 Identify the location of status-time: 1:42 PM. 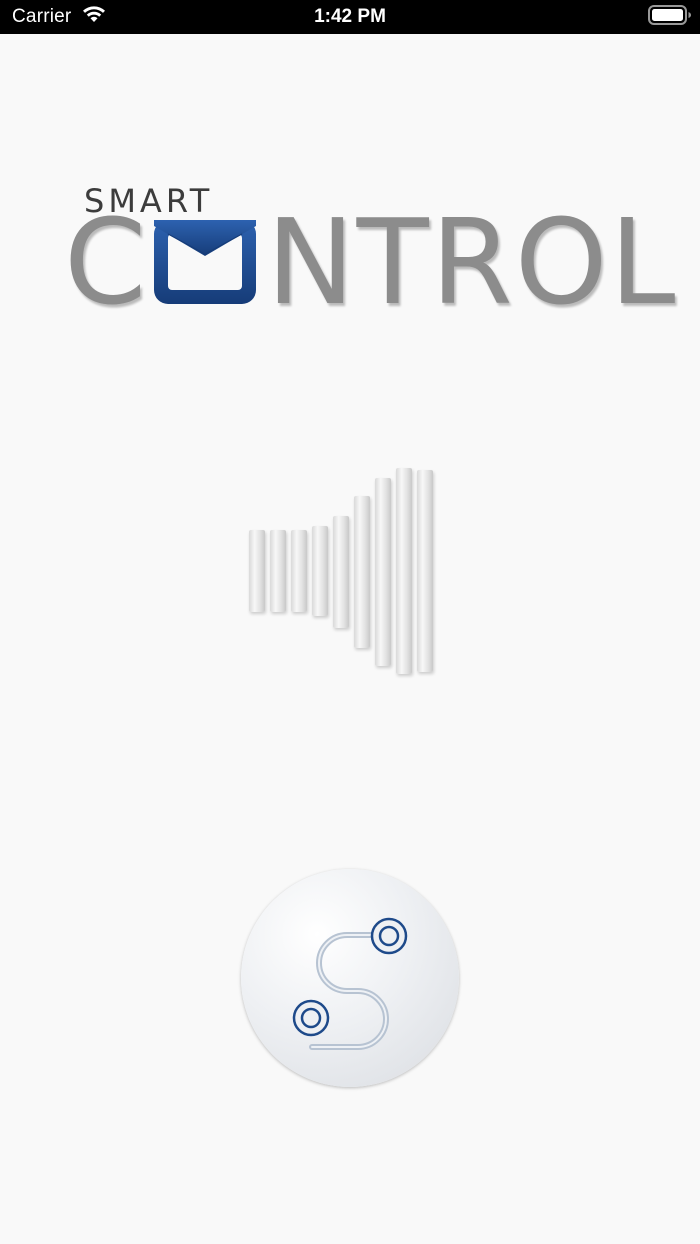
(350, 16).